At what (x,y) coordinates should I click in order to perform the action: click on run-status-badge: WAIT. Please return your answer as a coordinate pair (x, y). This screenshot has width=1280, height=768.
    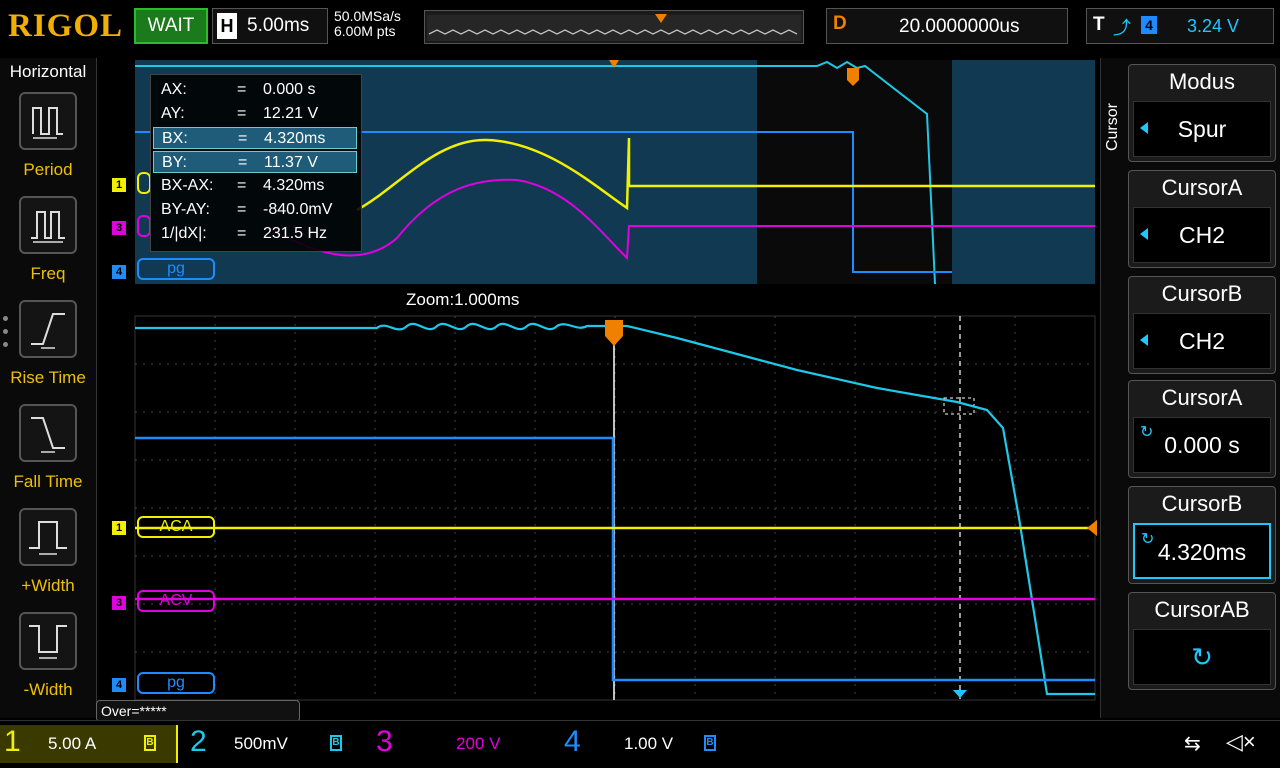
    Looking at the image, I should click on (171, 26).